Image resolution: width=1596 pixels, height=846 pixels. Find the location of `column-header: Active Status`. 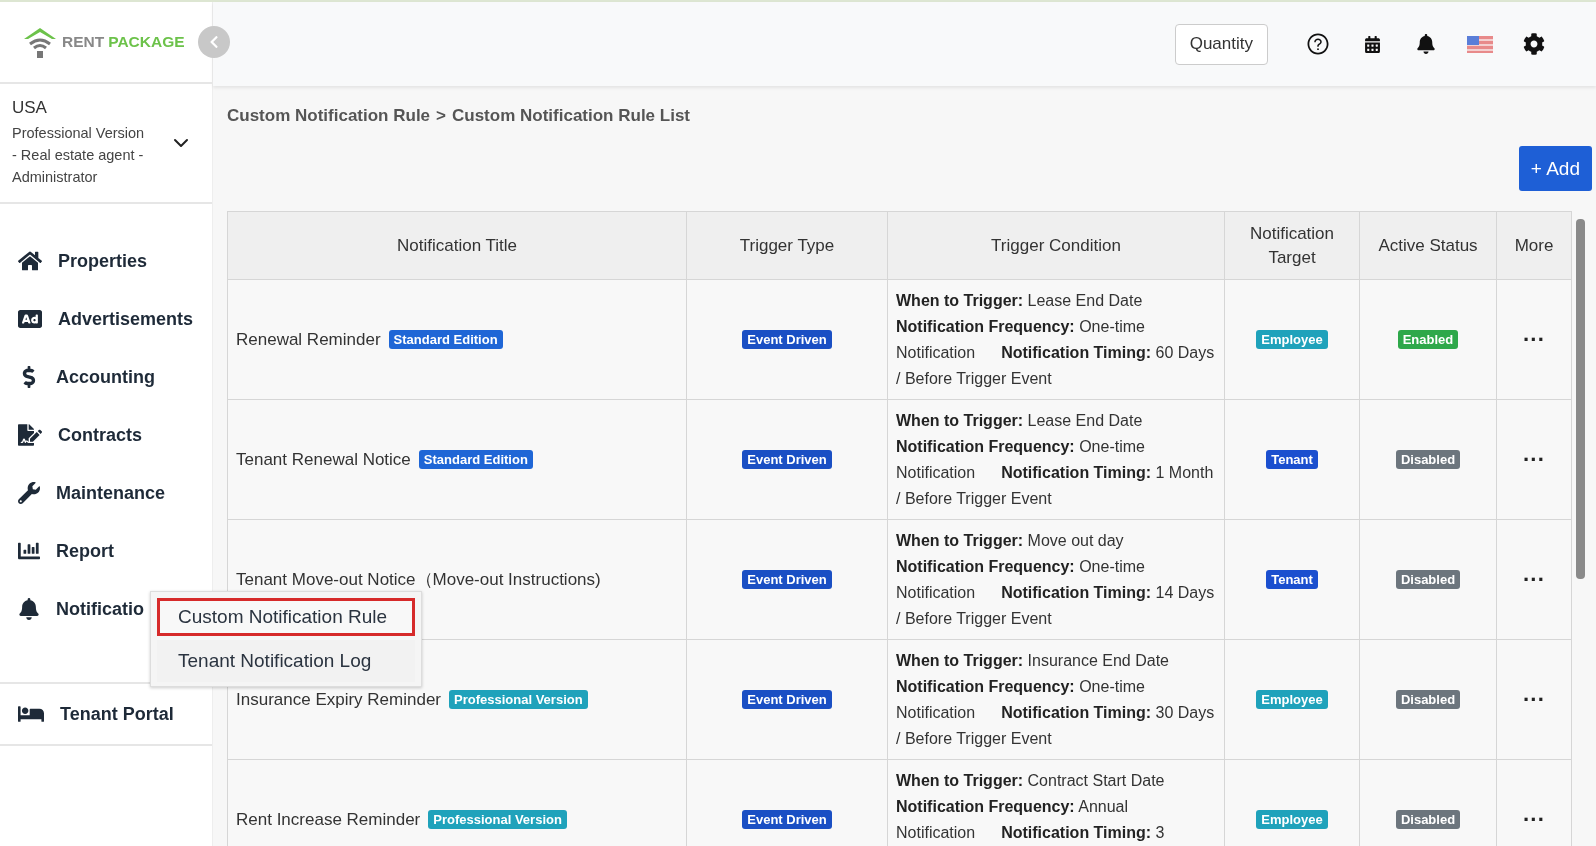

column-header: Active Status is located at coordinates (1428, 246).